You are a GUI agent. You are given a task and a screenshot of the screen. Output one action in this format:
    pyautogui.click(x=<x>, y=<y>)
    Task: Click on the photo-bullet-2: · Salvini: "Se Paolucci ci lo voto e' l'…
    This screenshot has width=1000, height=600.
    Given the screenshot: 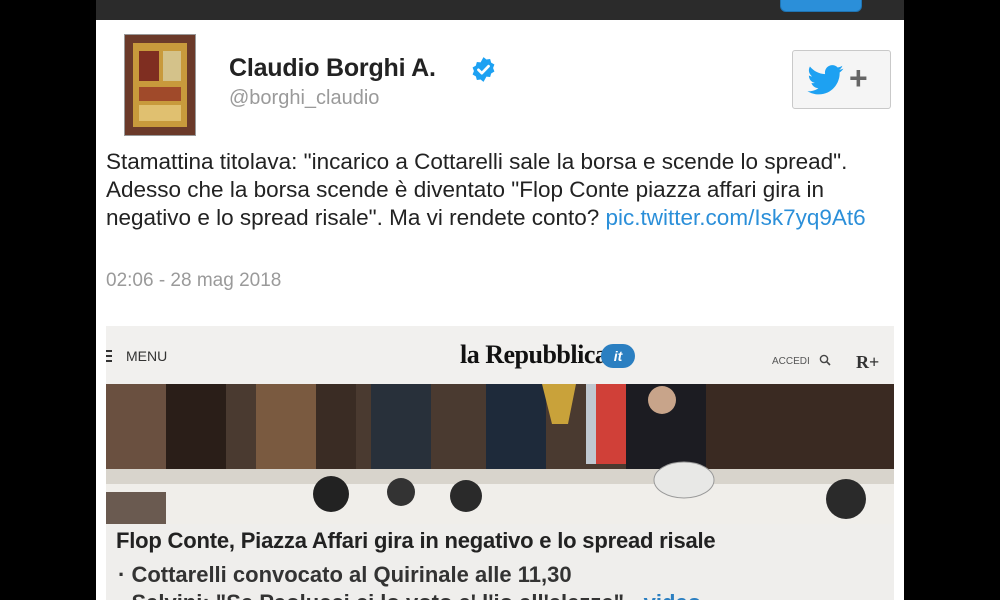 What is the action you would take?
    pyautogui.click(x=409, y=595)
    